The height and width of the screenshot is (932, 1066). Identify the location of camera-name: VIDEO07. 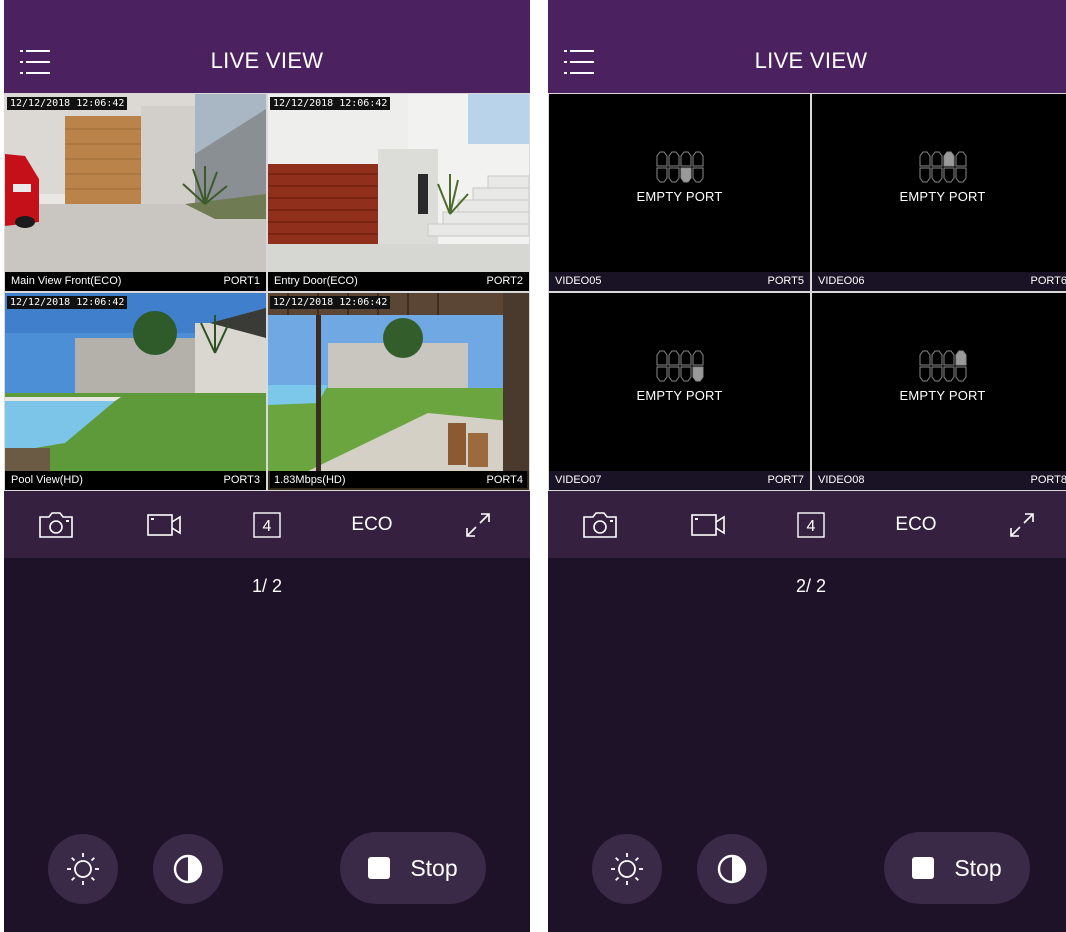
(578, 480).